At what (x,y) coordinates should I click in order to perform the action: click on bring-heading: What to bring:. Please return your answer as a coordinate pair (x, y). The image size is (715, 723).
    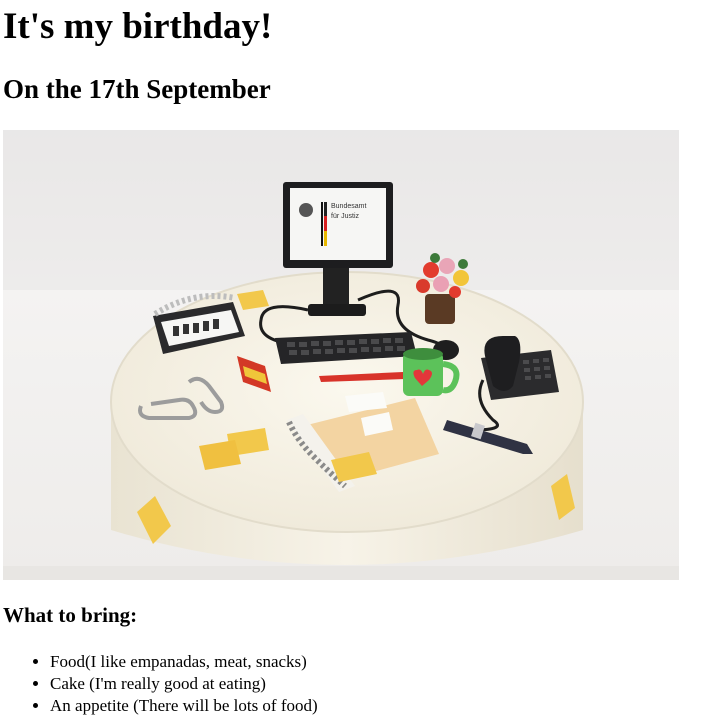
    Looking at the image, I should click on (70, 615).